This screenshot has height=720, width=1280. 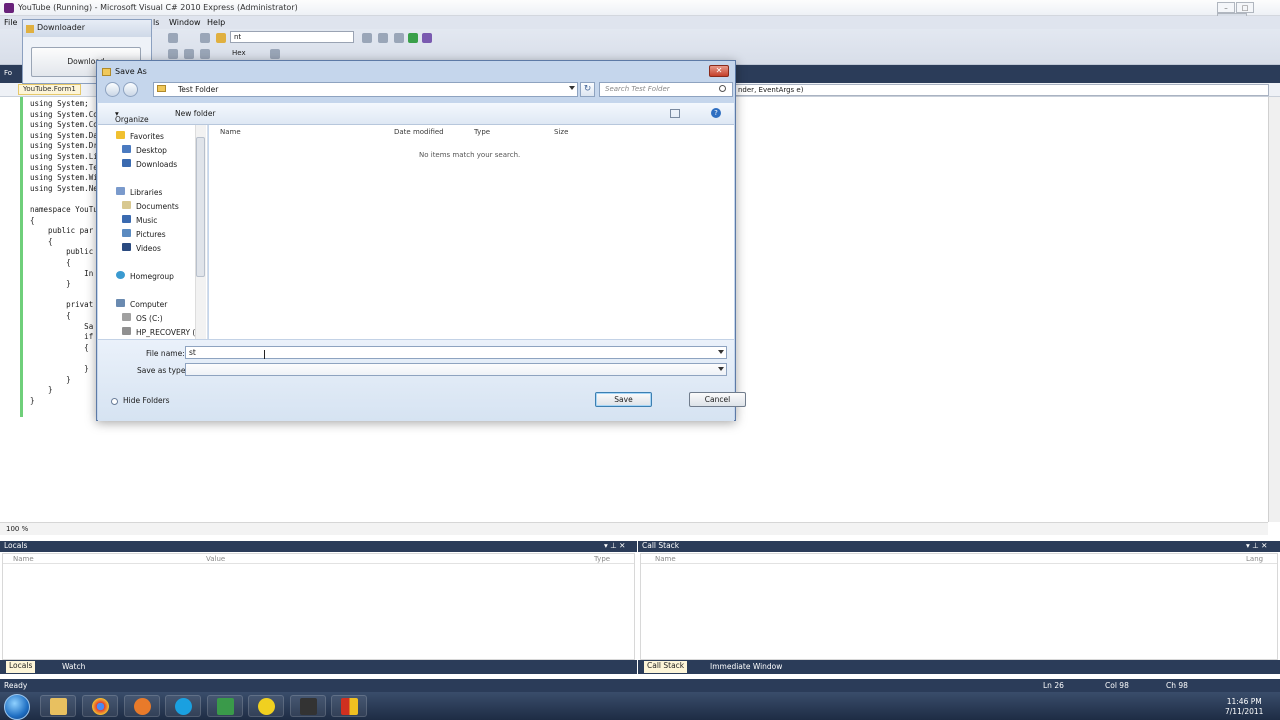 I want to click on aim-taskbar-icon, so click(x=266, y=706).